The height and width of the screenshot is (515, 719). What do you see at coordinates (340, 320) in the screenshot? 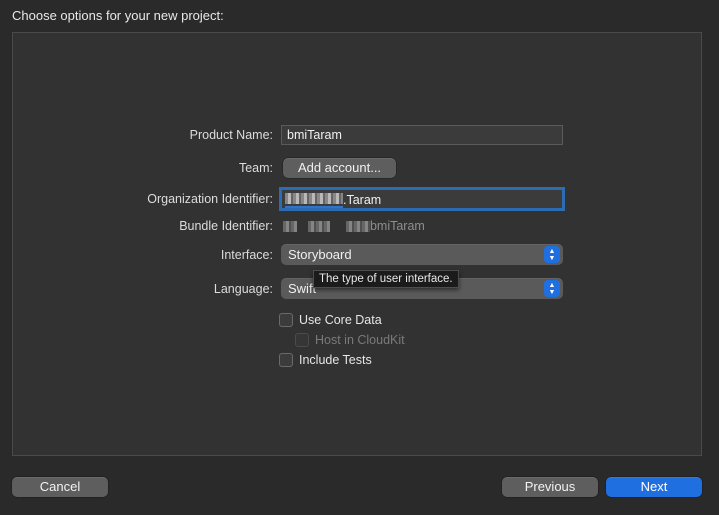
I see `use-core-data-label: Use Core Data` at bounding box center [340, 320].